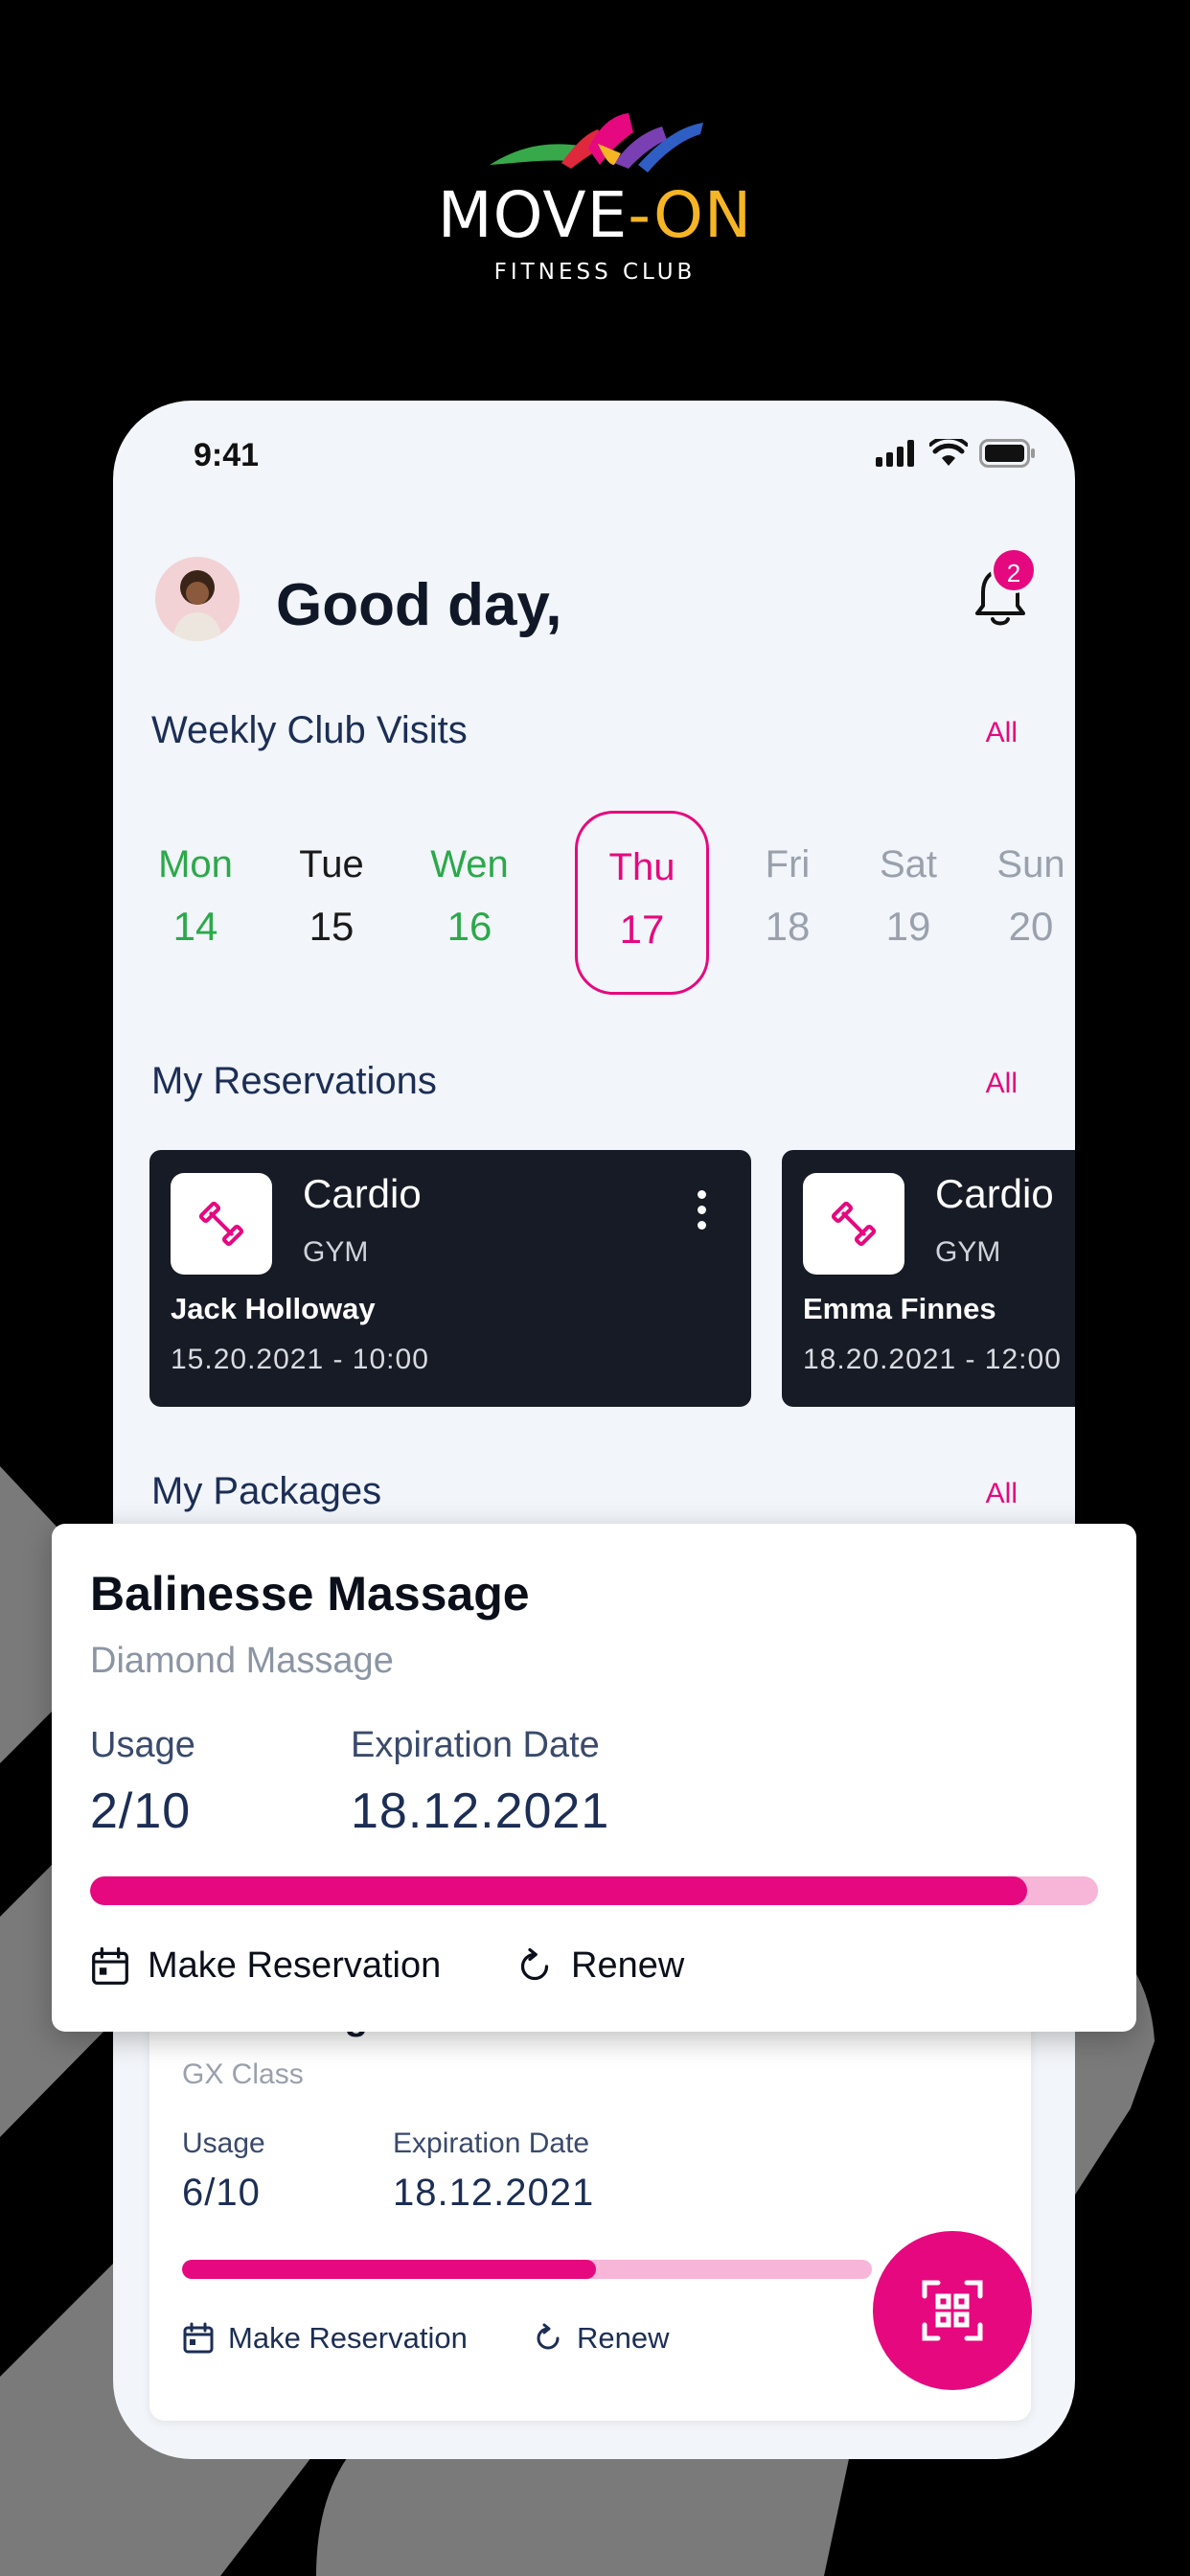  I want to click on day-name: Thu, so click(641, 867).